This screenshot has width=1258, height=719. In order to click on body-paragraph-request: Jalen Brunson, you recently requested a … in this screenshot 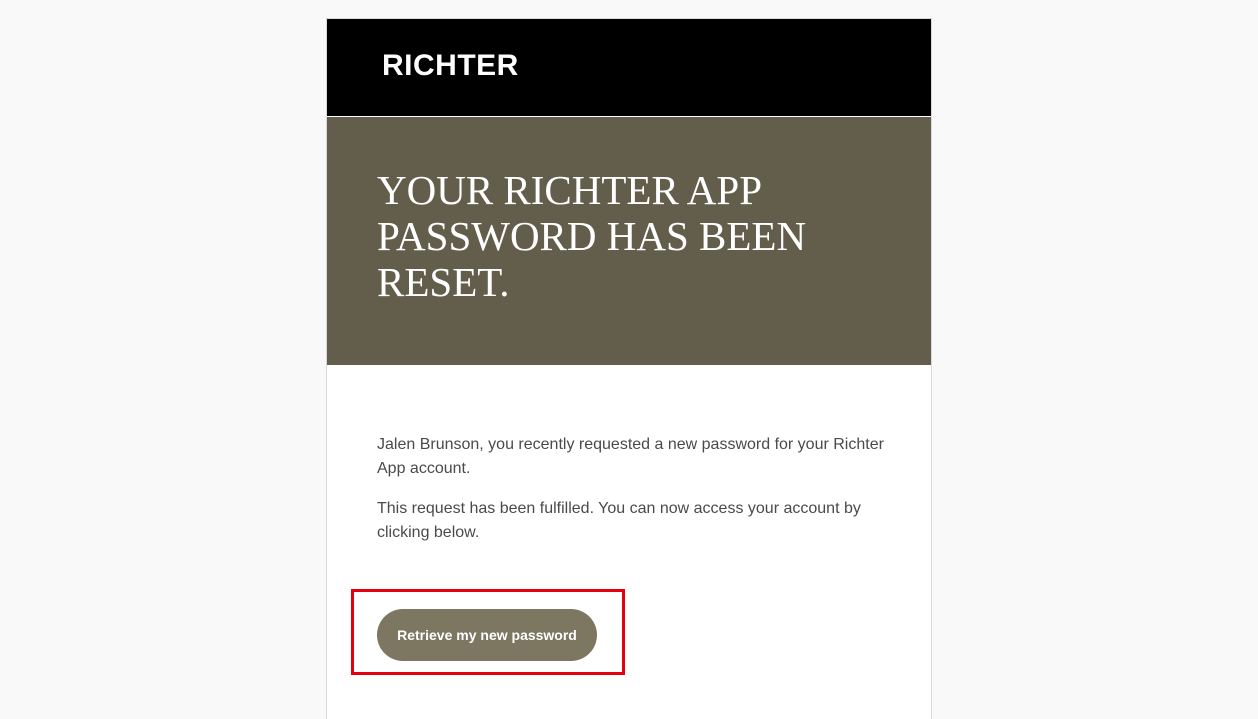, I will do `click(630, 456)`.